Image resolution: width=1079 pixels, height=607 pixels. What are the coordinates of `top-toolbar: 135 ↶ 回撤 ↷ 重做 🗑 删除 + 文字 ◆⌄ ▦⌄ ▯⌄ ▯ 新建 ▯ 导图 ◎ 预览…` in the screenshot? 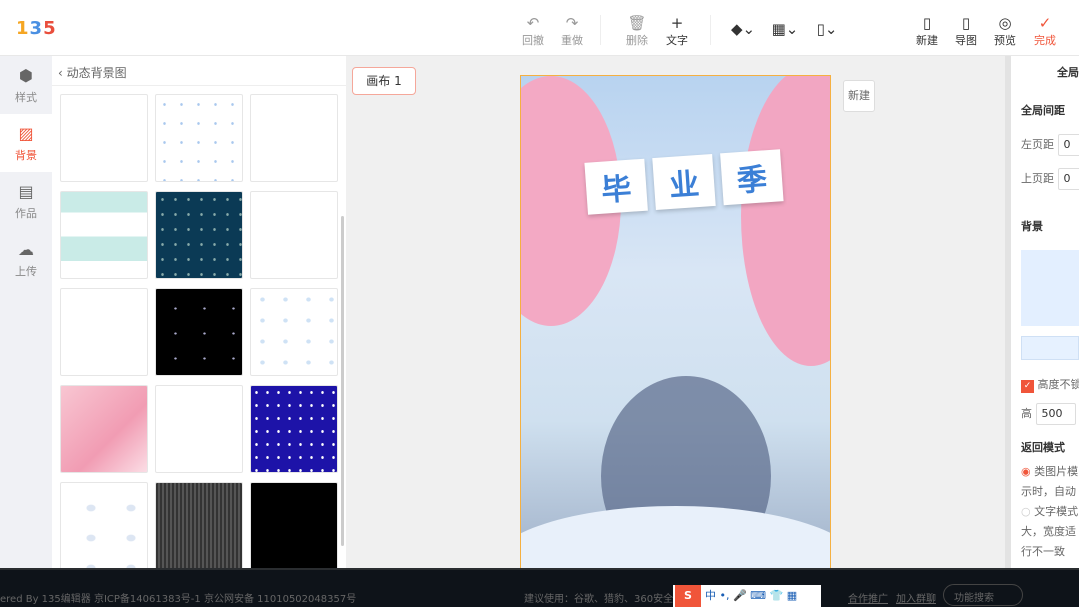 It's located at (539, 28).